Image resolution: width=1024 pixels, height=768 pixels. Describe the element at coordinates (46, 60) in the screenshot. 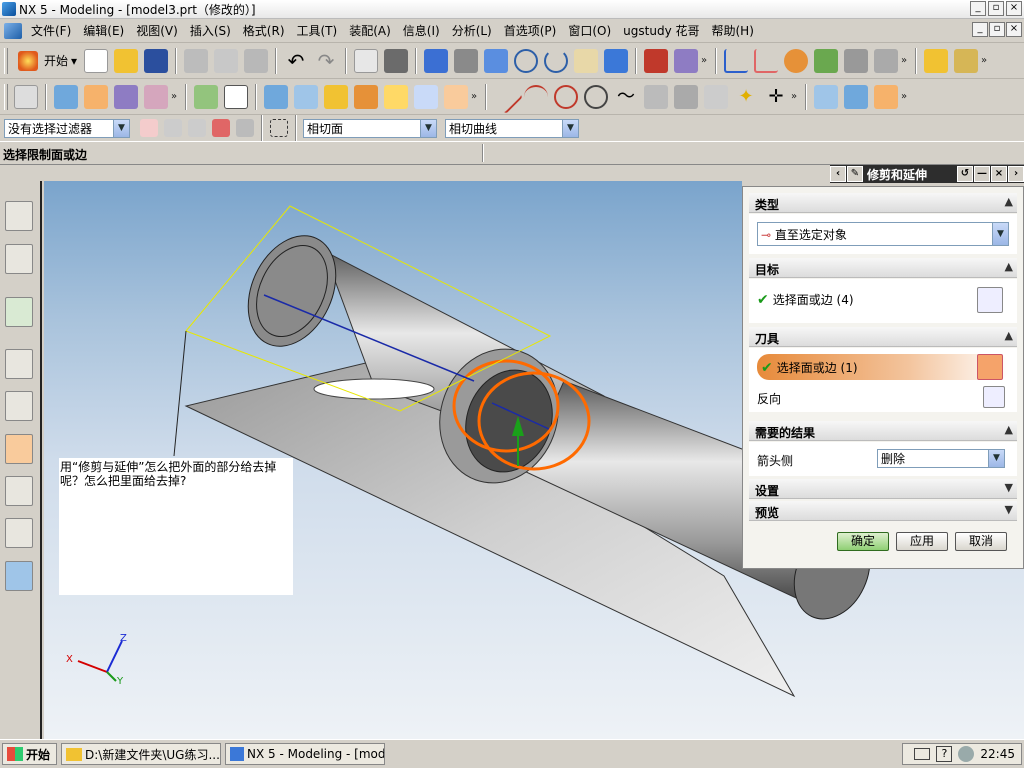

I see `start-menu-button: 开始 ▾` at that location.